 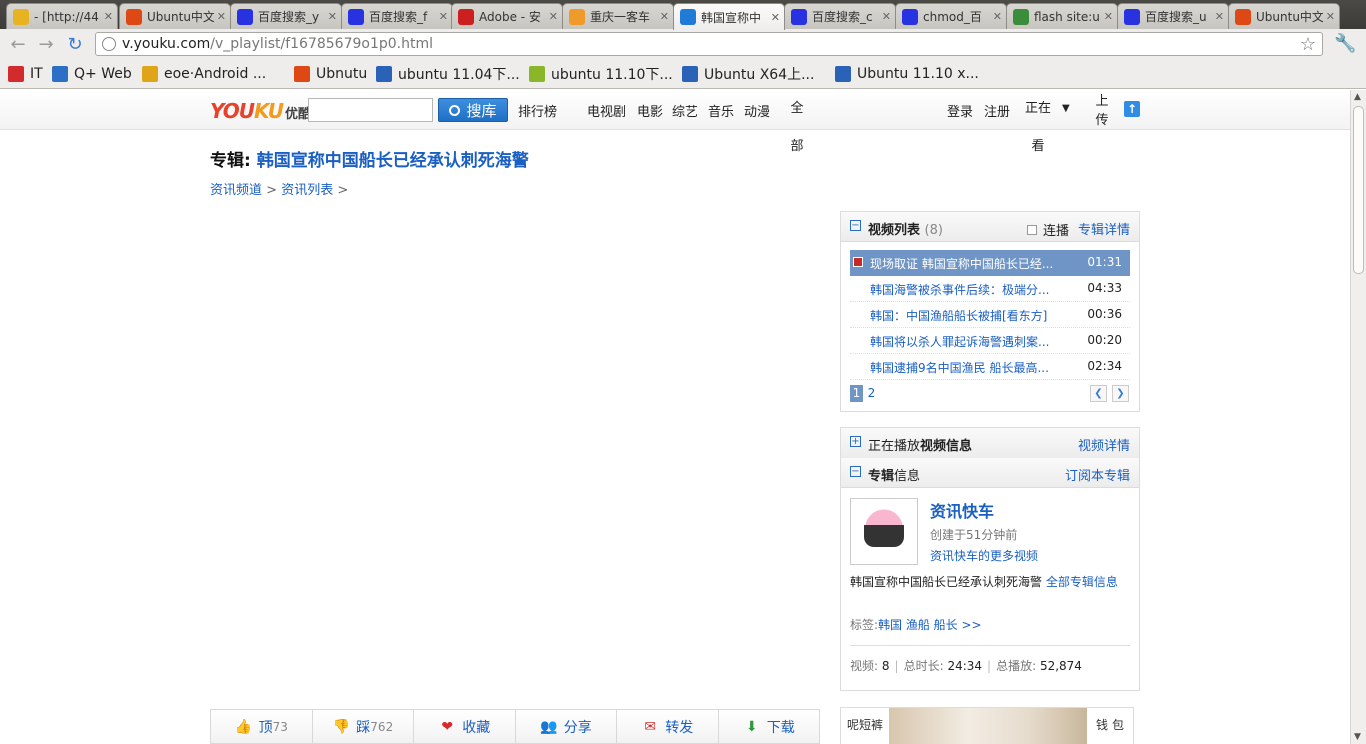 What do you see at coordinates (476, 727) in the screenshot?
I see `action-label: 收藏` at bounding box center [476, 727].